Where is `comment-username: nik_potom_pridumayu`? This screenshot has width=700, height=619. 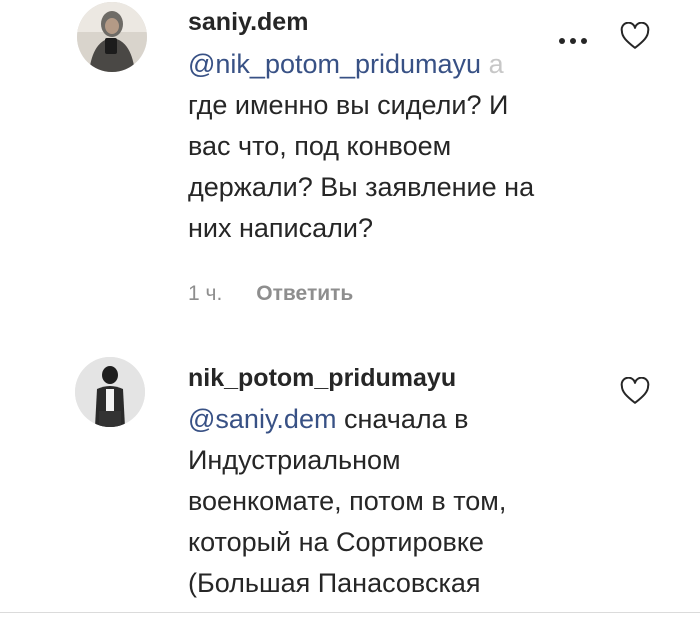
comment-username: nik_potom_pridumayu is located at coordinates (322, 378).